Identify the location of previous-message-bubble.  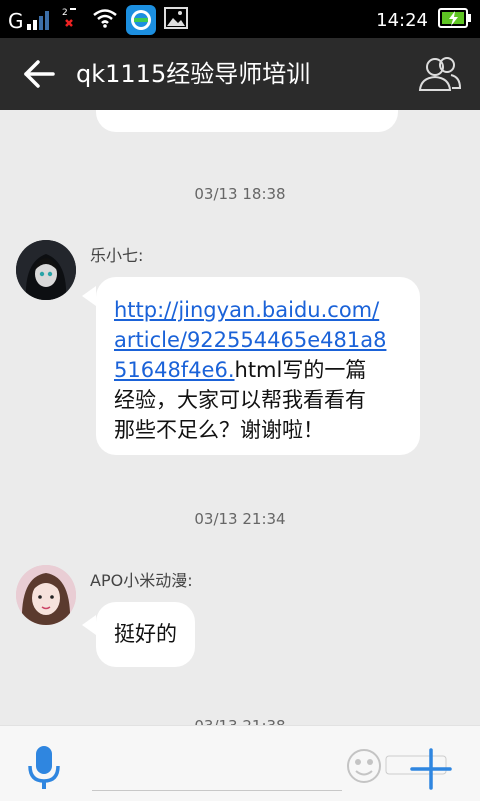
(247, 121).